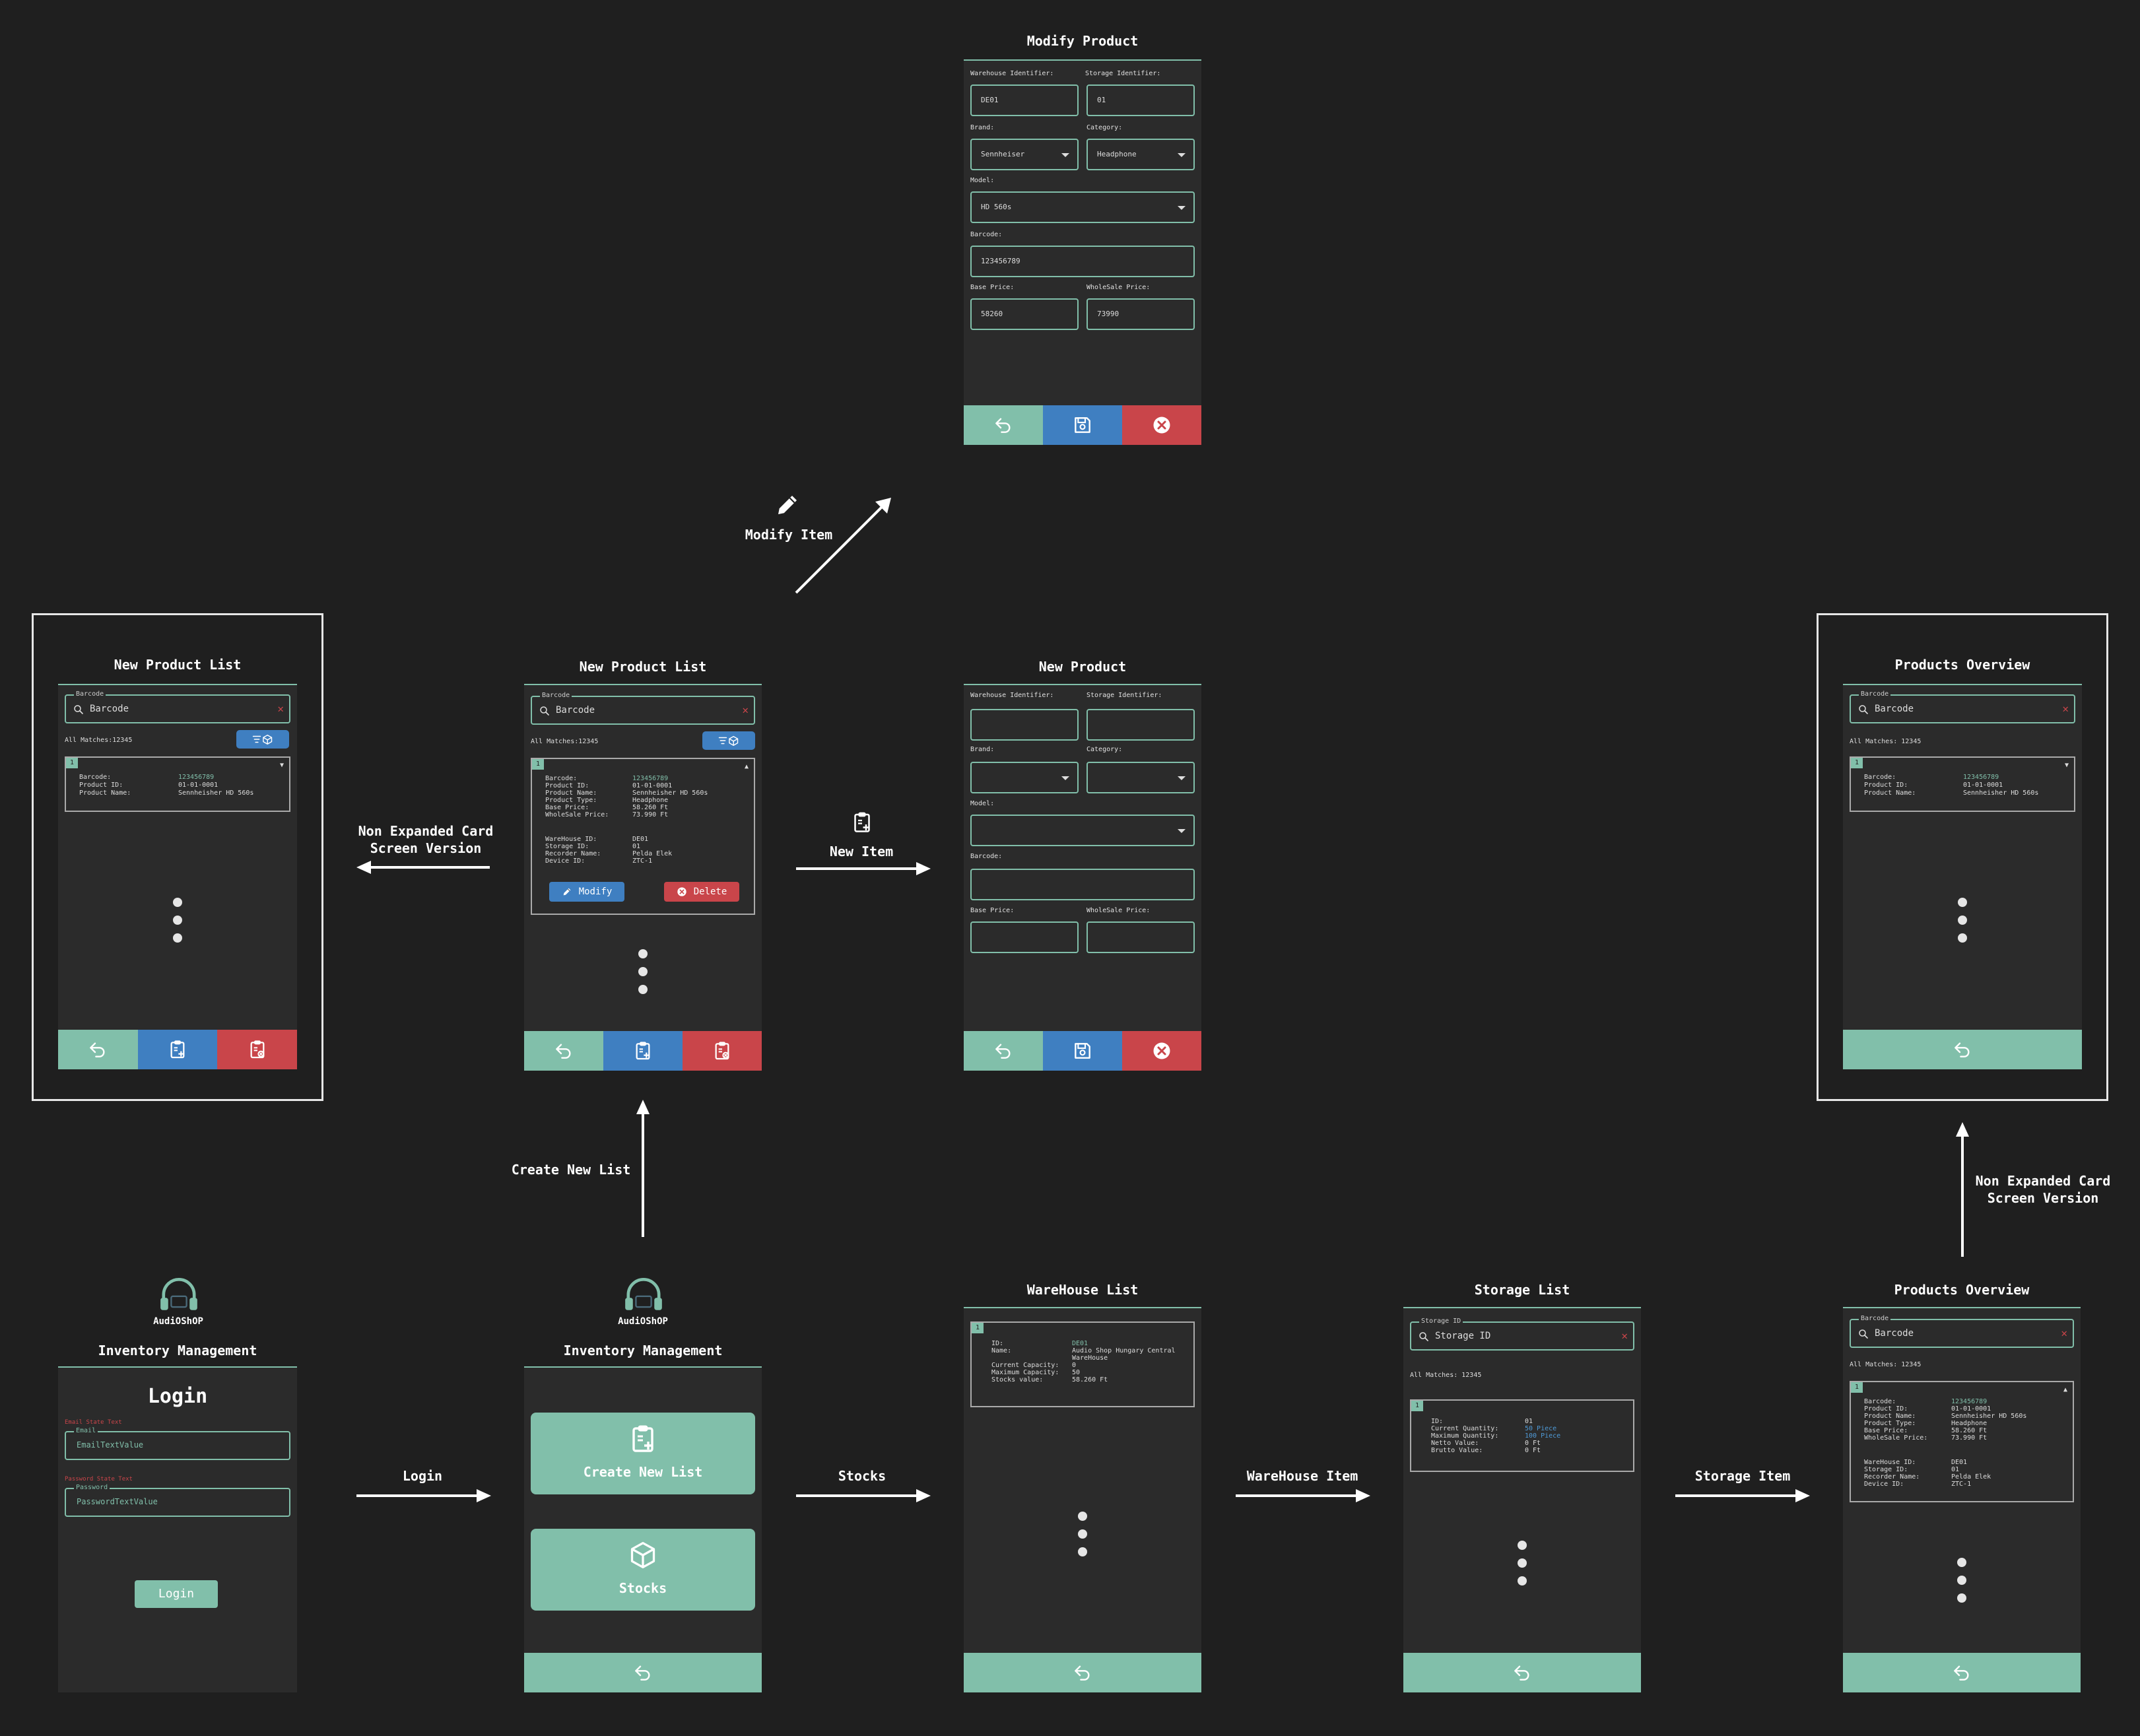 The width and height of the screenshot is (2140, 1736). Describe the element at coordinates (1961, 1484) in the screenshot. I see `detail-value: ZTC-1` at that location.